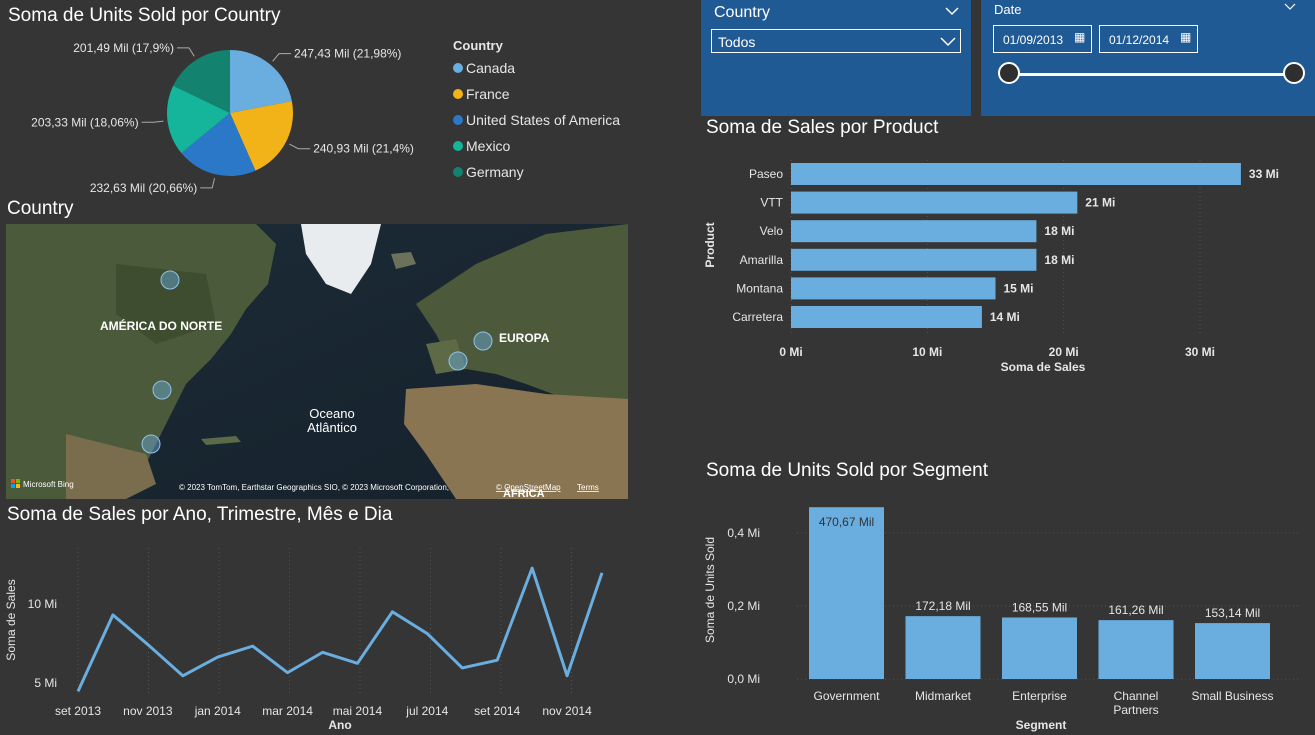 The height and width of the screenshot is (735, 1315). Describe the element at coordinates (123, 48) in the screenshot. I see `pie-data-label: 201,49 Mil (17,9%)` at that location.